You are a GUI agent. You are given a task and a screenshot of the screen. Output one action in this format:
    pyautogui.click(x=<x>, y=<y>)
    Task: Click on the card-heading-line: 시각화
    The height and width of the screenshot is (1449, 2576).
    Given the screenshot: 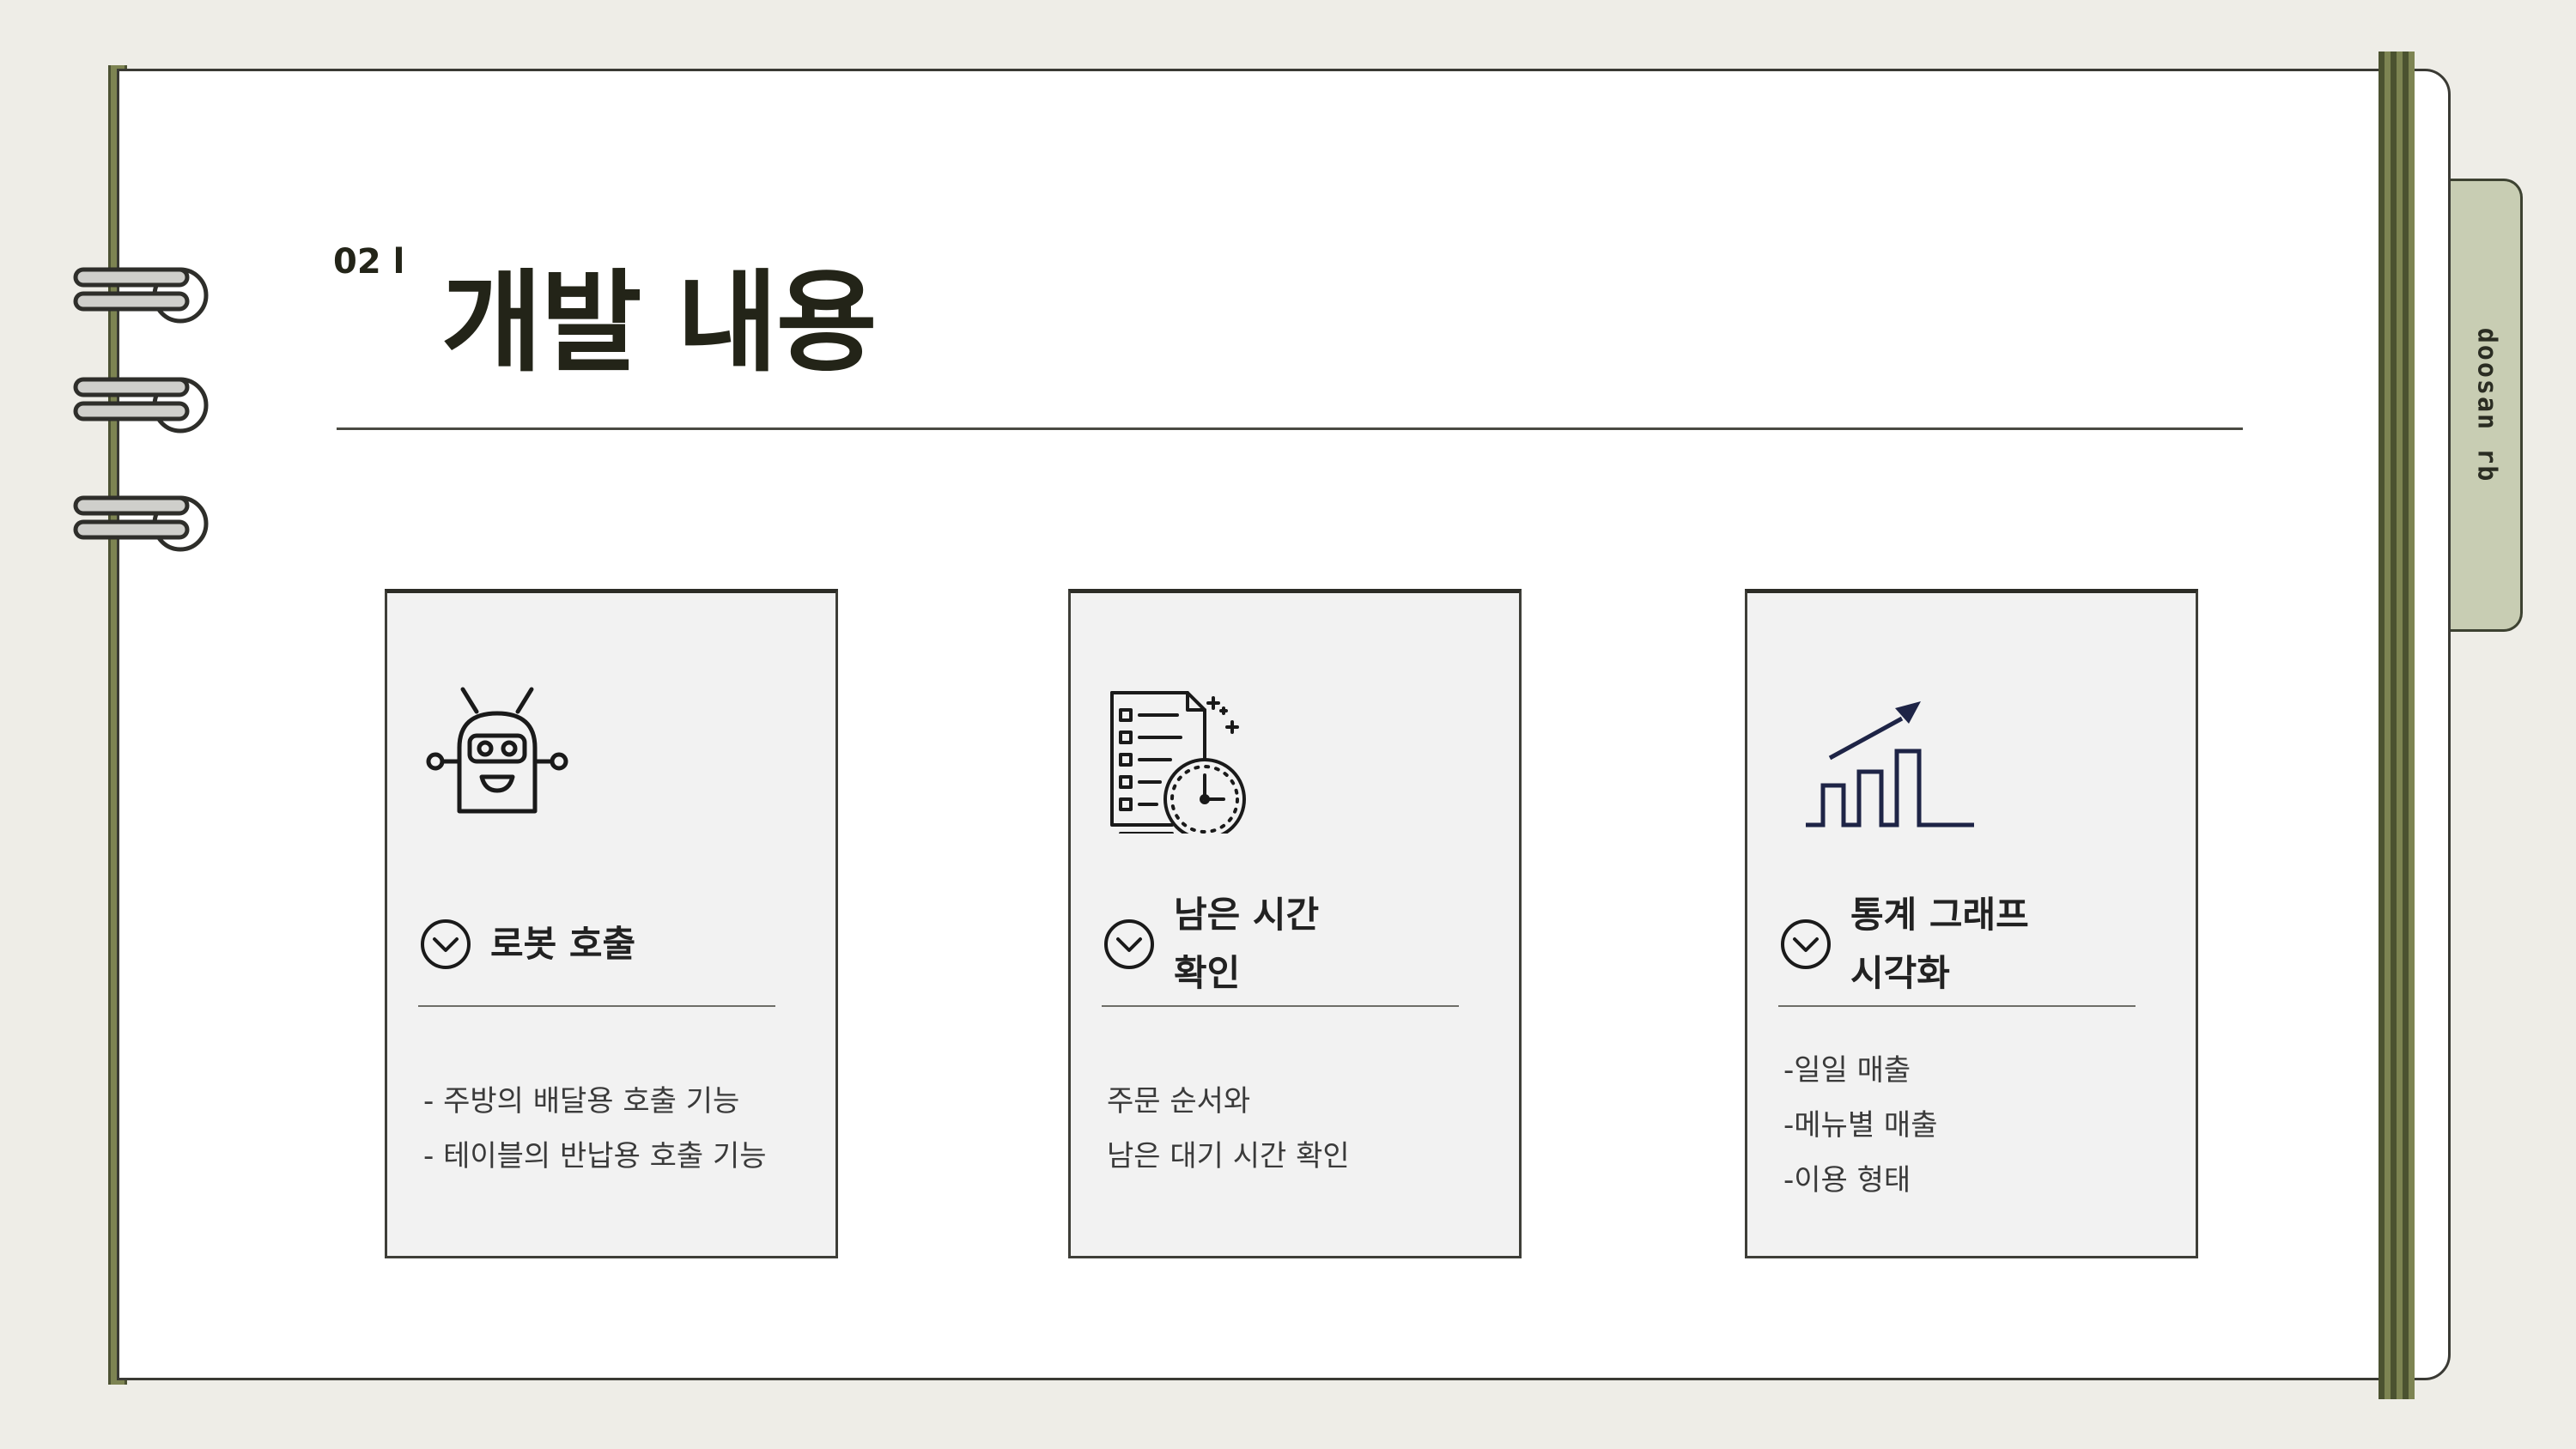 What is the action you would take?
    pyautogui.click(x=1900, y=973)
    